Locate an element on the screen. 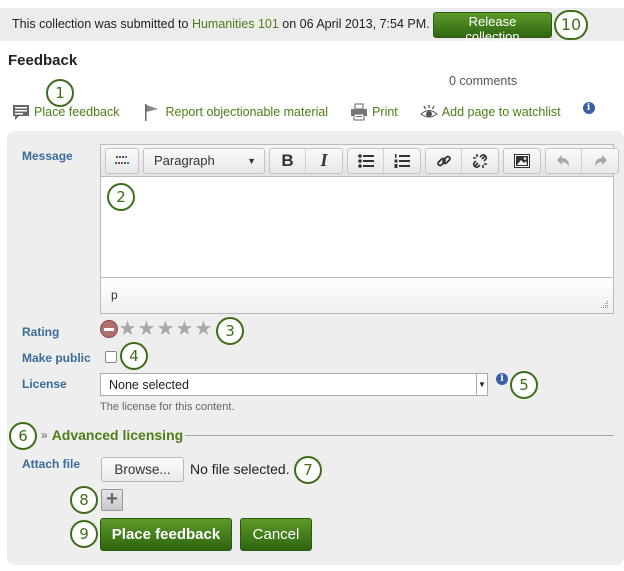 Image resolution: width=624 pixels, height=571 pixels. element-path: p is located at coordinates (114, 295).